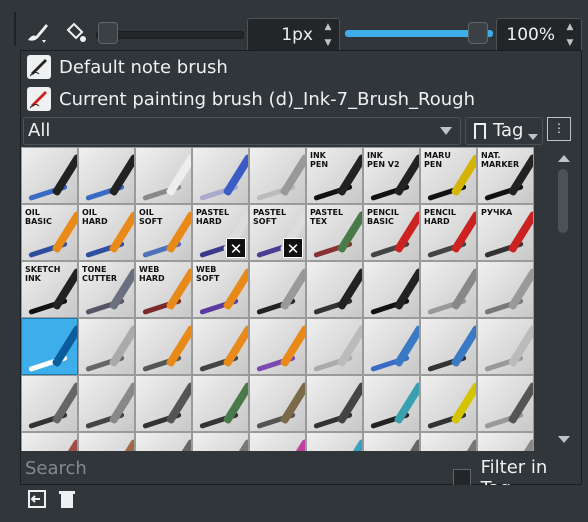  Describe the element at coordinates (220, 289) in the screenshot. I see `brush-preset-tile: WEB SOFT` at that location.